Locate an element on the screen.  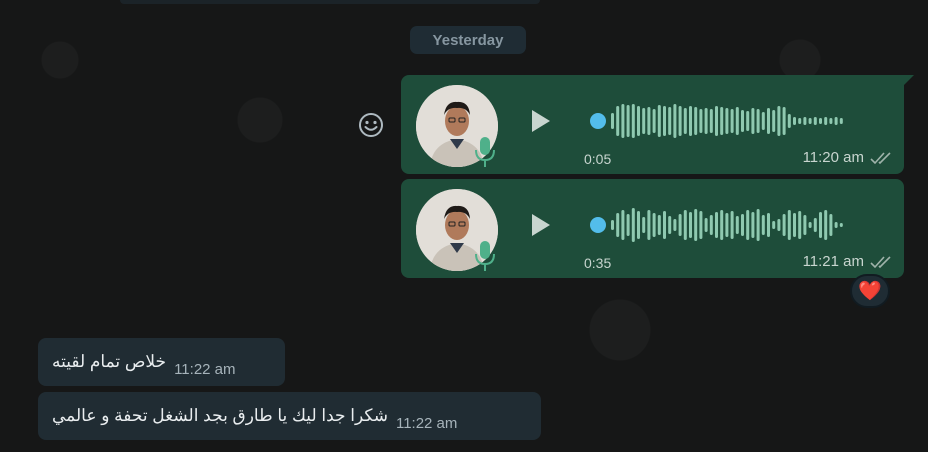
mic-icon is located at coordinates (485, 152).